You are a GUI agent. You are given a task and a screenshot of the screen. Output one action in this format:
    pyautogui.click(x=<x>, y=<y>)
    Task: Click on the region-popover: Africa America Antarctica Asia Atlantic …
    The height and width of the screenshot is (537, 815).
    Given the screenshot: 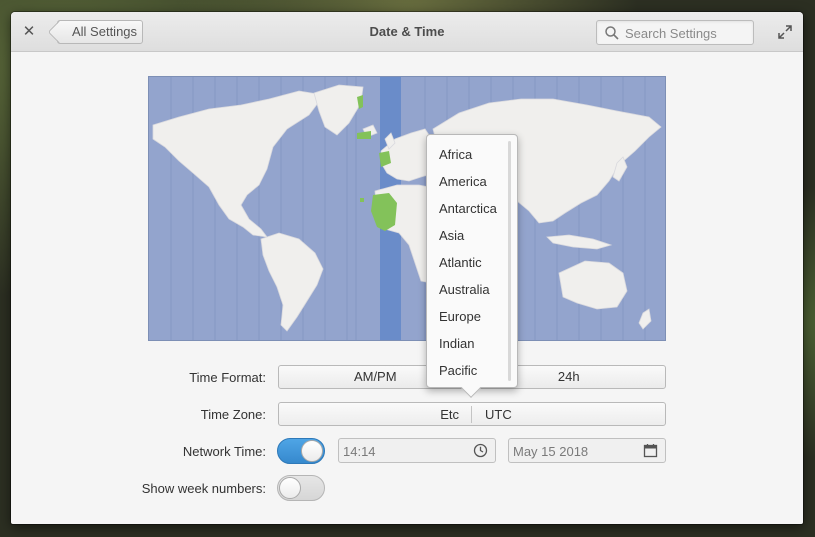 What is the action you would take?
    pyautogui.click(x=472, y=266)
    